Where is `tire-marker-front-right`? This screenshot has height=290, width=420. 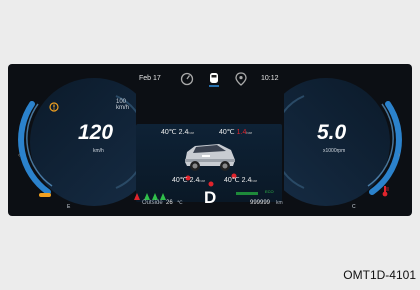
tire-marker-front-right is located at coordinates (234, 172).